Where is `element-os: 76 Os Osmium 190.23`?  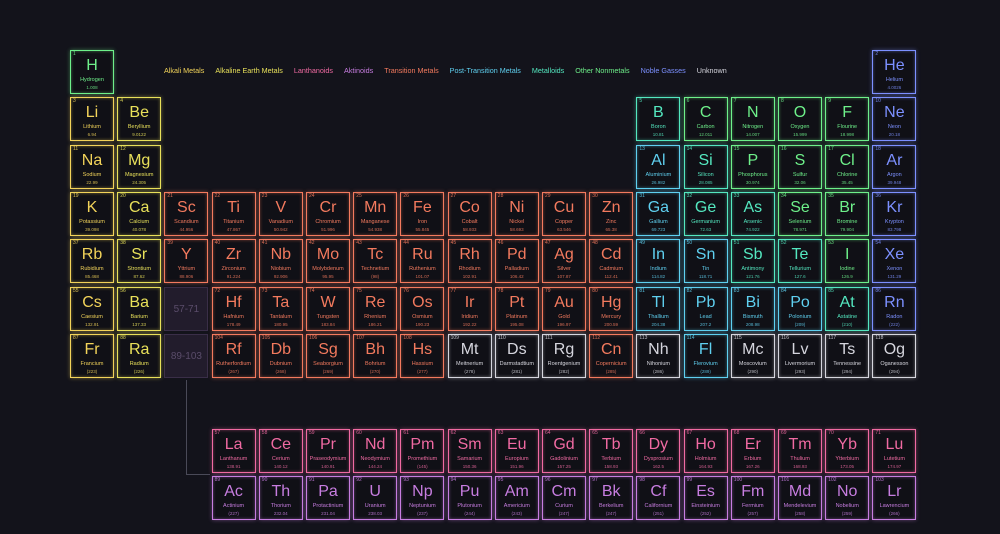
element-os: 76 Os Osmium 190.23 is located at coordinates (422, 308).